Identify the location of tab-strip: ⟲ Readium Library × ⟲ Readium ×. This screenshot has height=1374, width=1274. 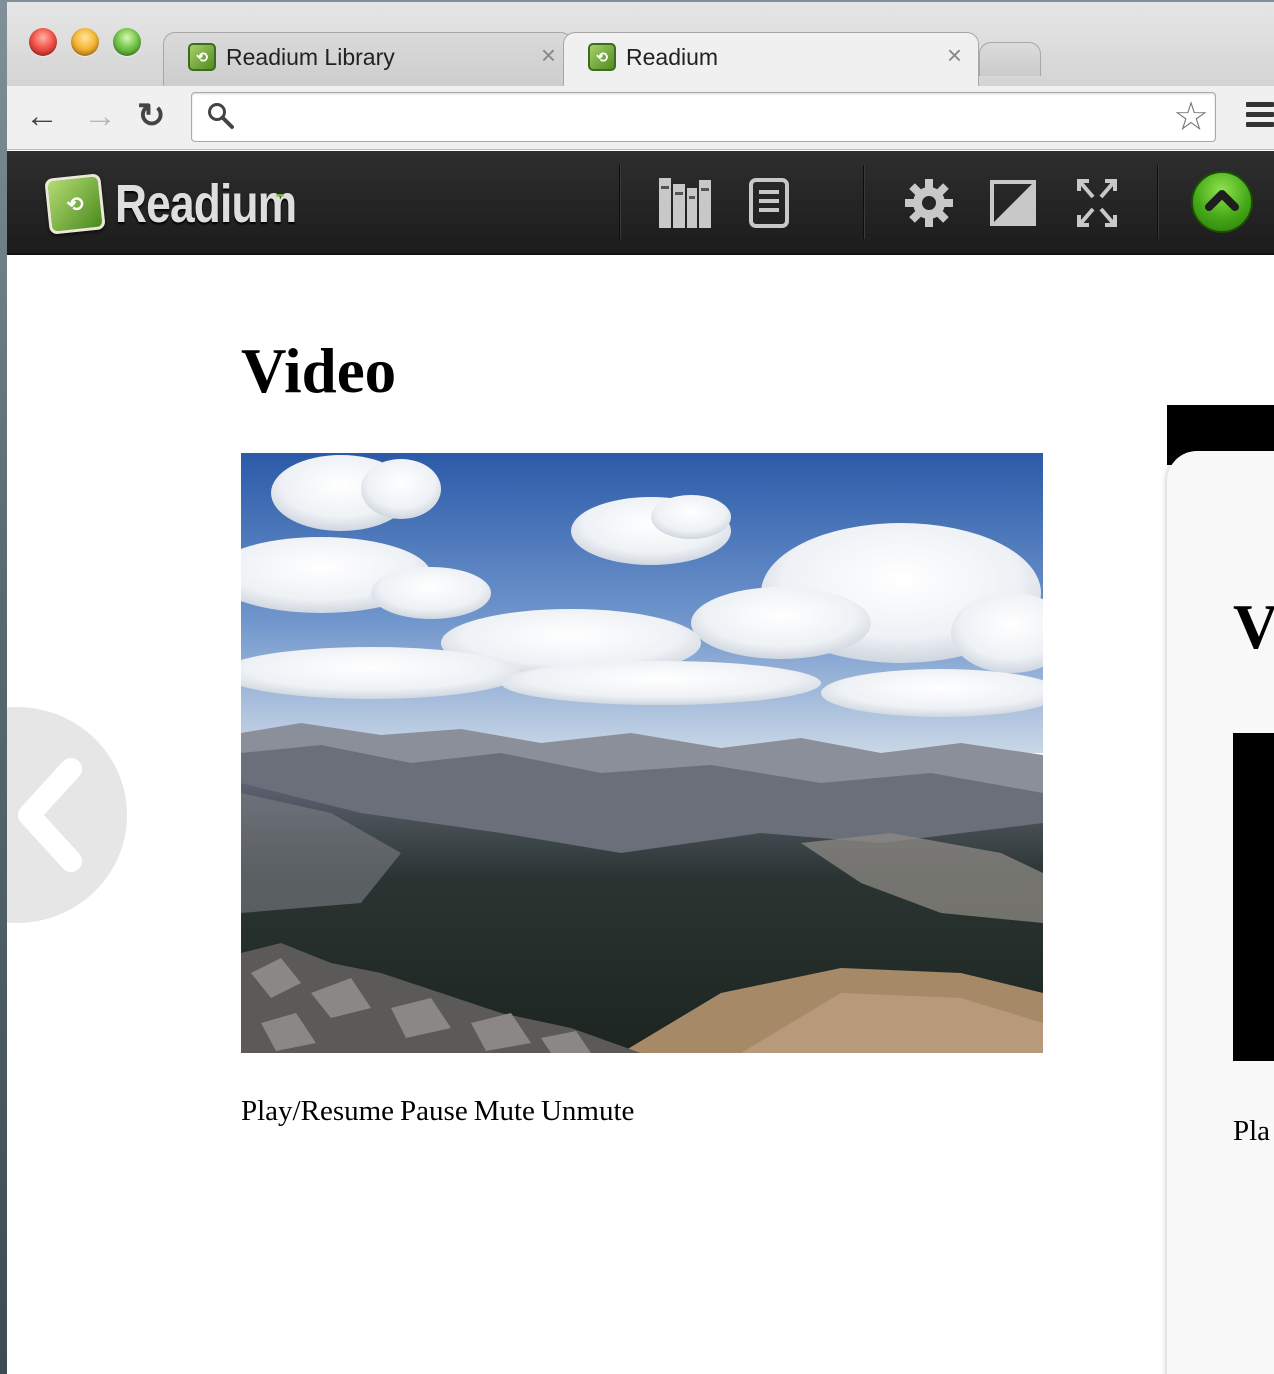
(640, 44).